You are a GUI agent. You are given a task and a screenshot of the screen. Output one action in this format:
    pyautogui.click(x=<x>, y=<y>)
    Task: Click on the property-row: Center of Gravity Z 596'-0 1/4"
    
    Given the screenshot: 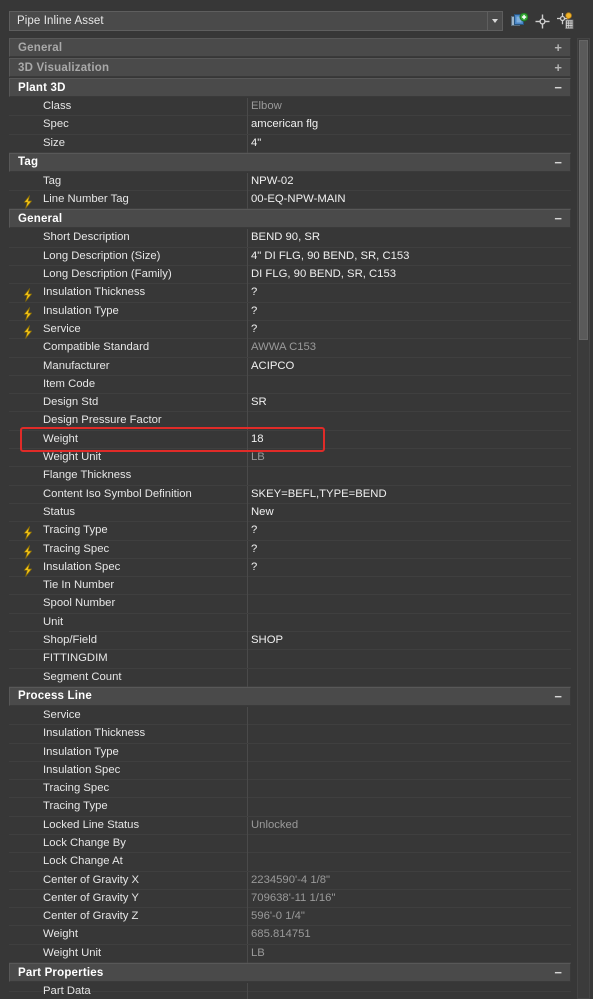 What is the action you would take?
    pyautogui.click(x=290, y=917)
    